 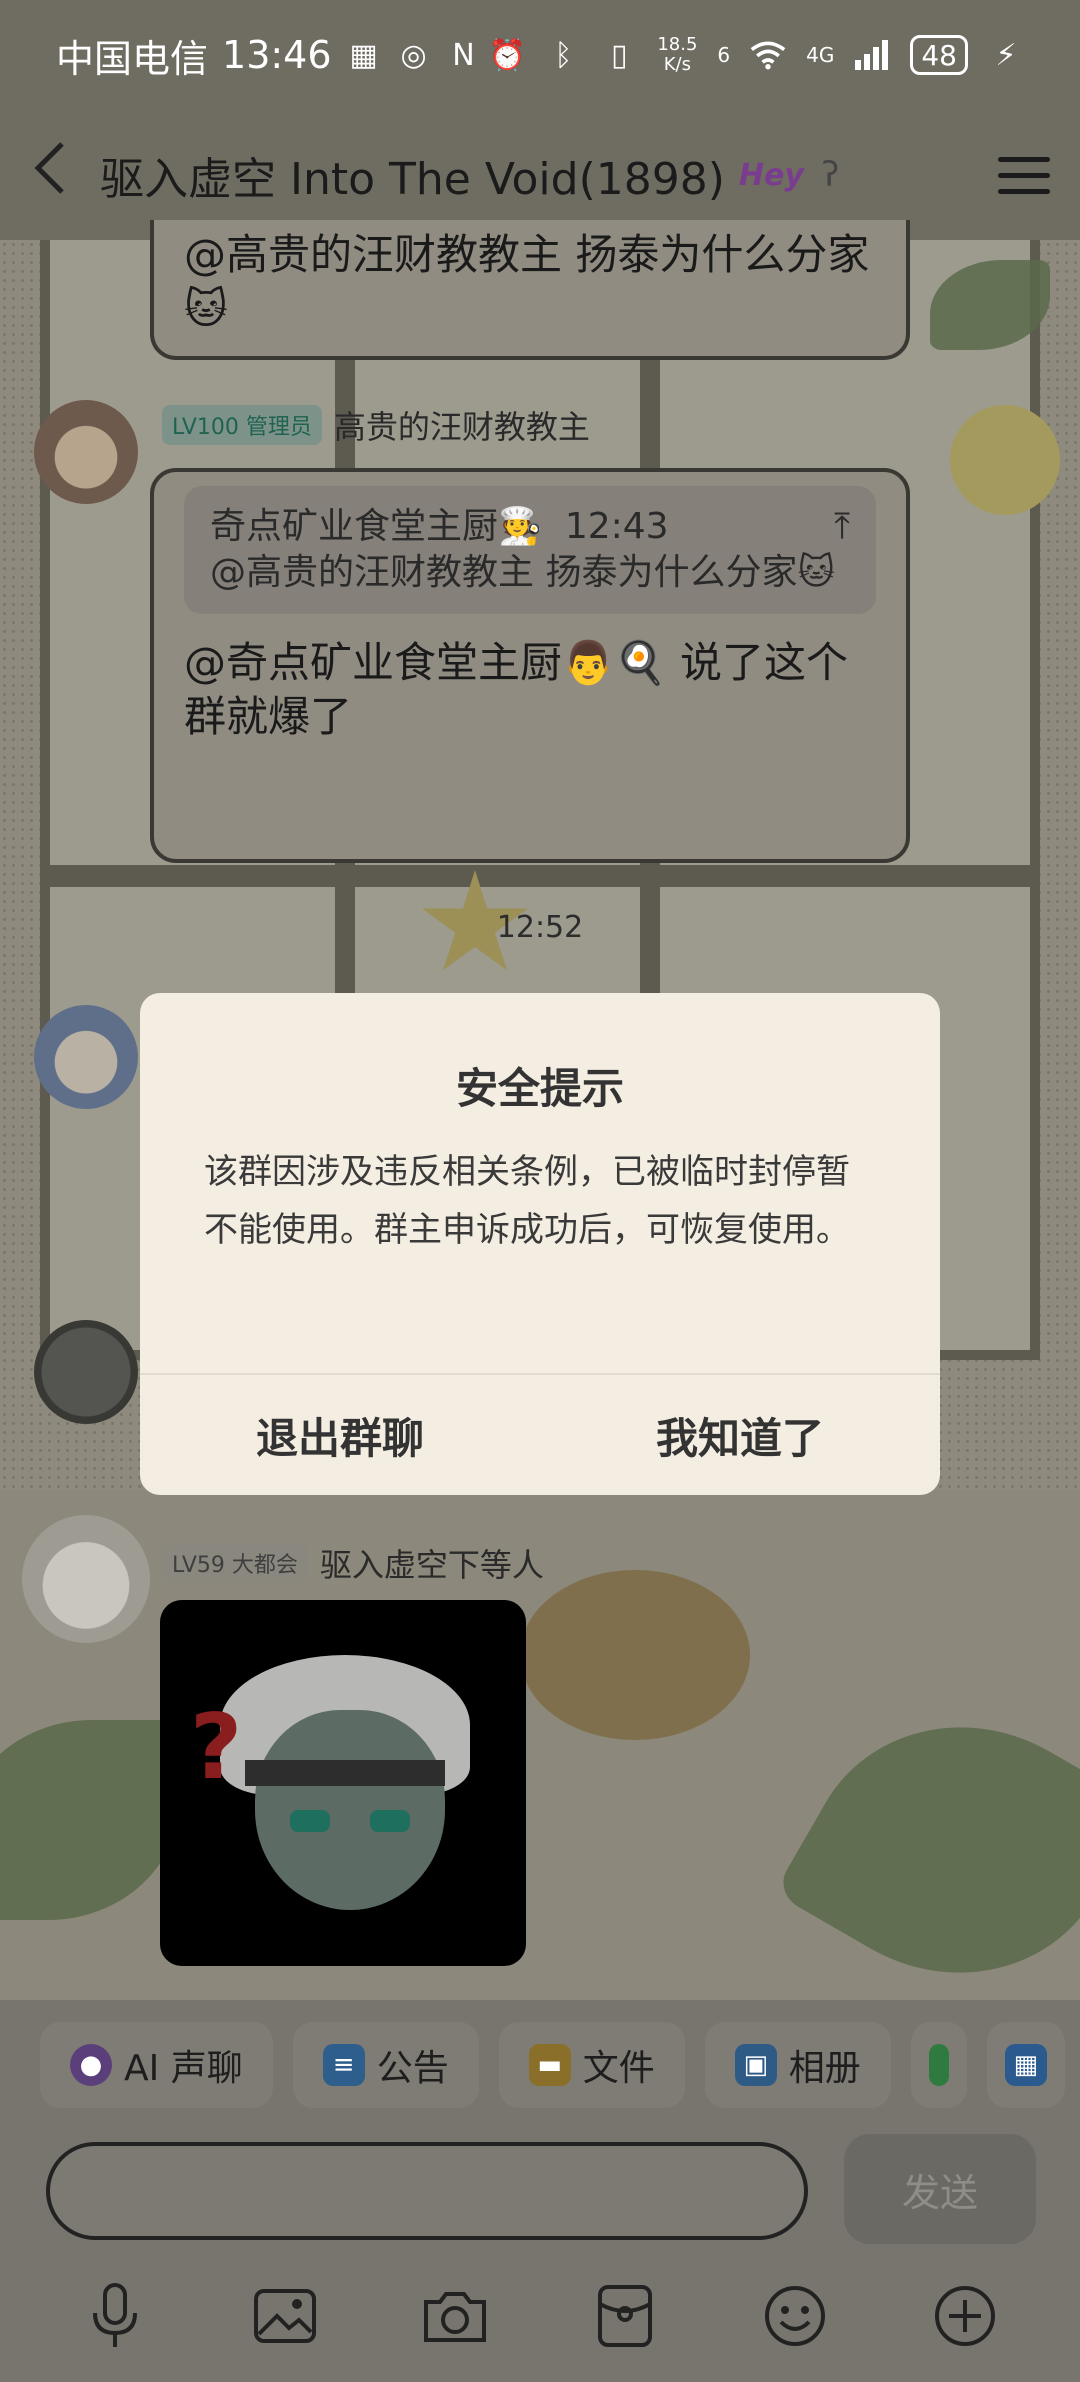 I want to click on emoji-icon, so click(x=795, y=2316).